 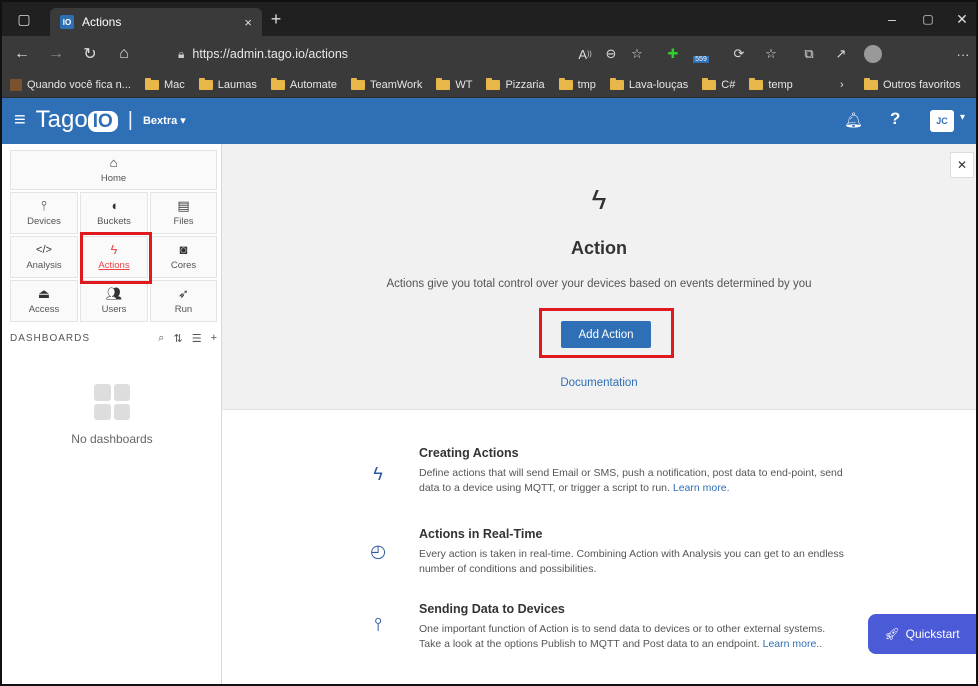 I want to click on bookmarks-overflow-icon: ›, so click(x=842, y=85).